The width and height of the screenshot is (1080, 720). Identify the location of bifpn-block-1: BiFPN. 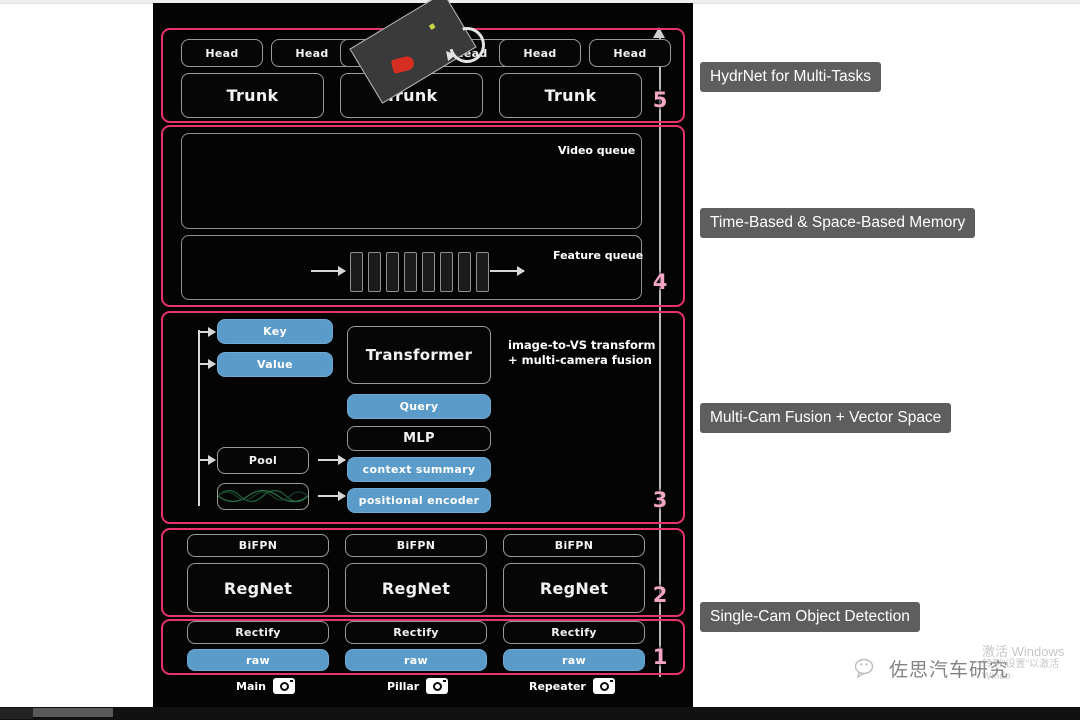
(258, 545).